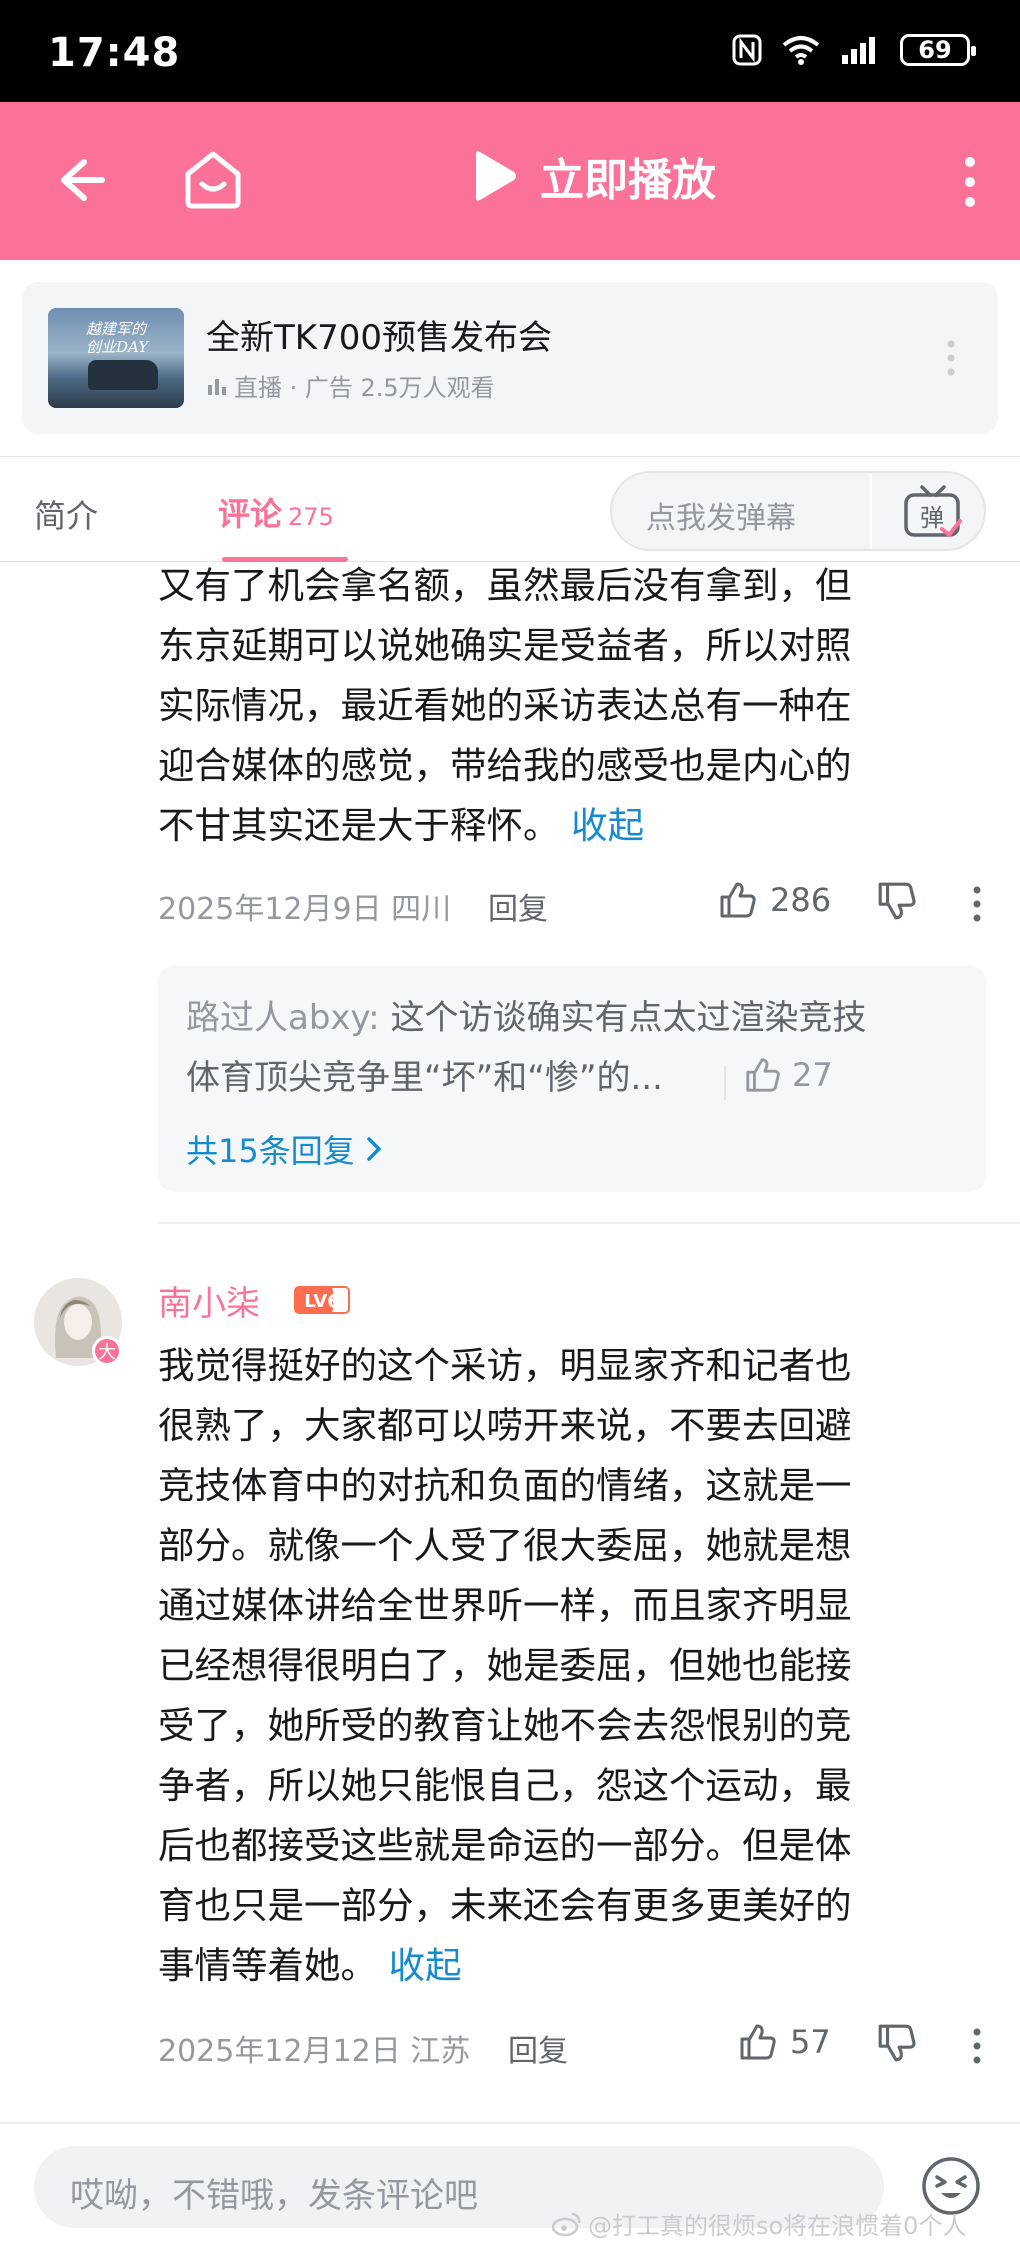 This screenshot has height=2250, width=1020. I want to click on play-now-label: 立即播放, so click(628, 180).